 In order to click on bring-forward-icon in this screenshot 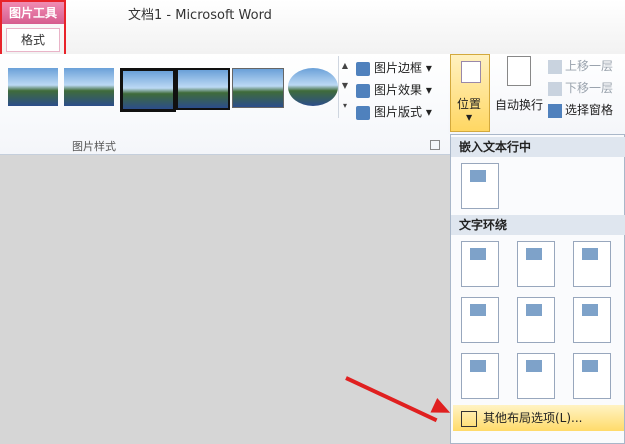, I will do `click(555, 66)`.